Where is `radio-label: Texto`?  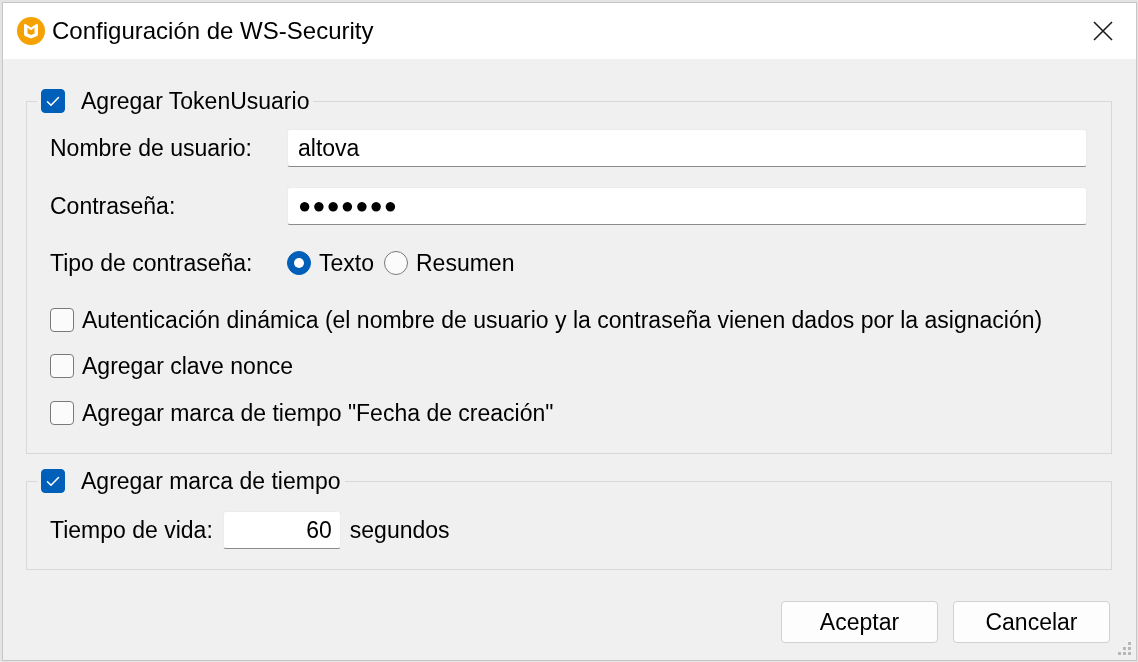
radio-label: Texto is located at coordinates (346, 263).